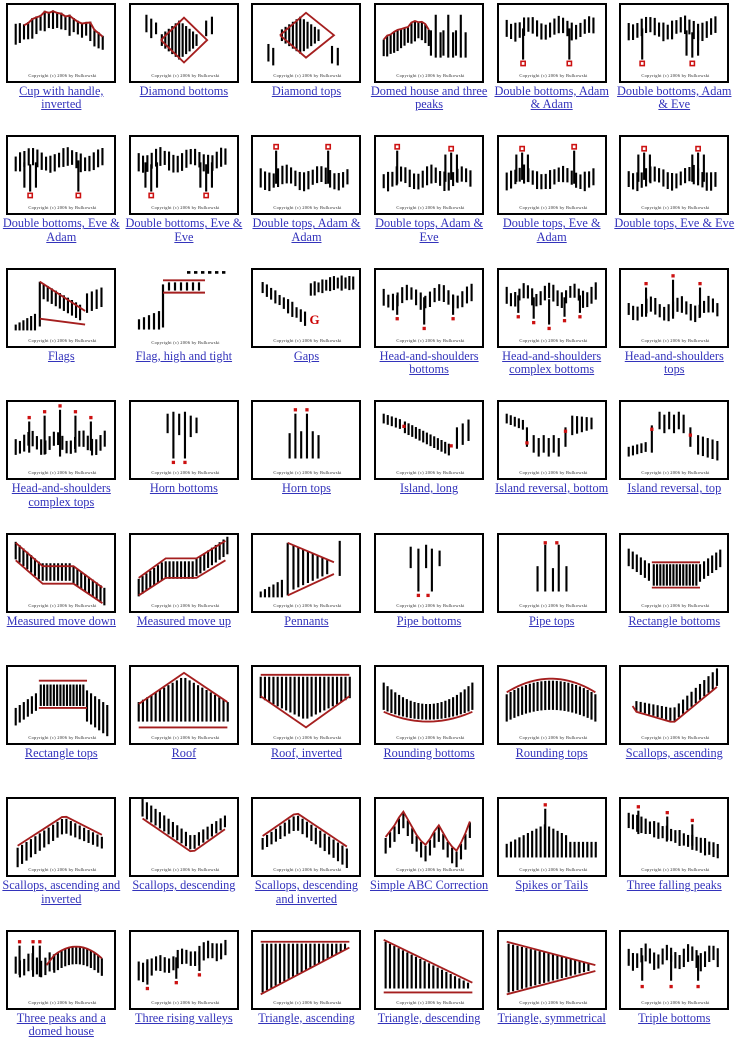  I want to click on gap-annotation-label: G, so click(314, 319).